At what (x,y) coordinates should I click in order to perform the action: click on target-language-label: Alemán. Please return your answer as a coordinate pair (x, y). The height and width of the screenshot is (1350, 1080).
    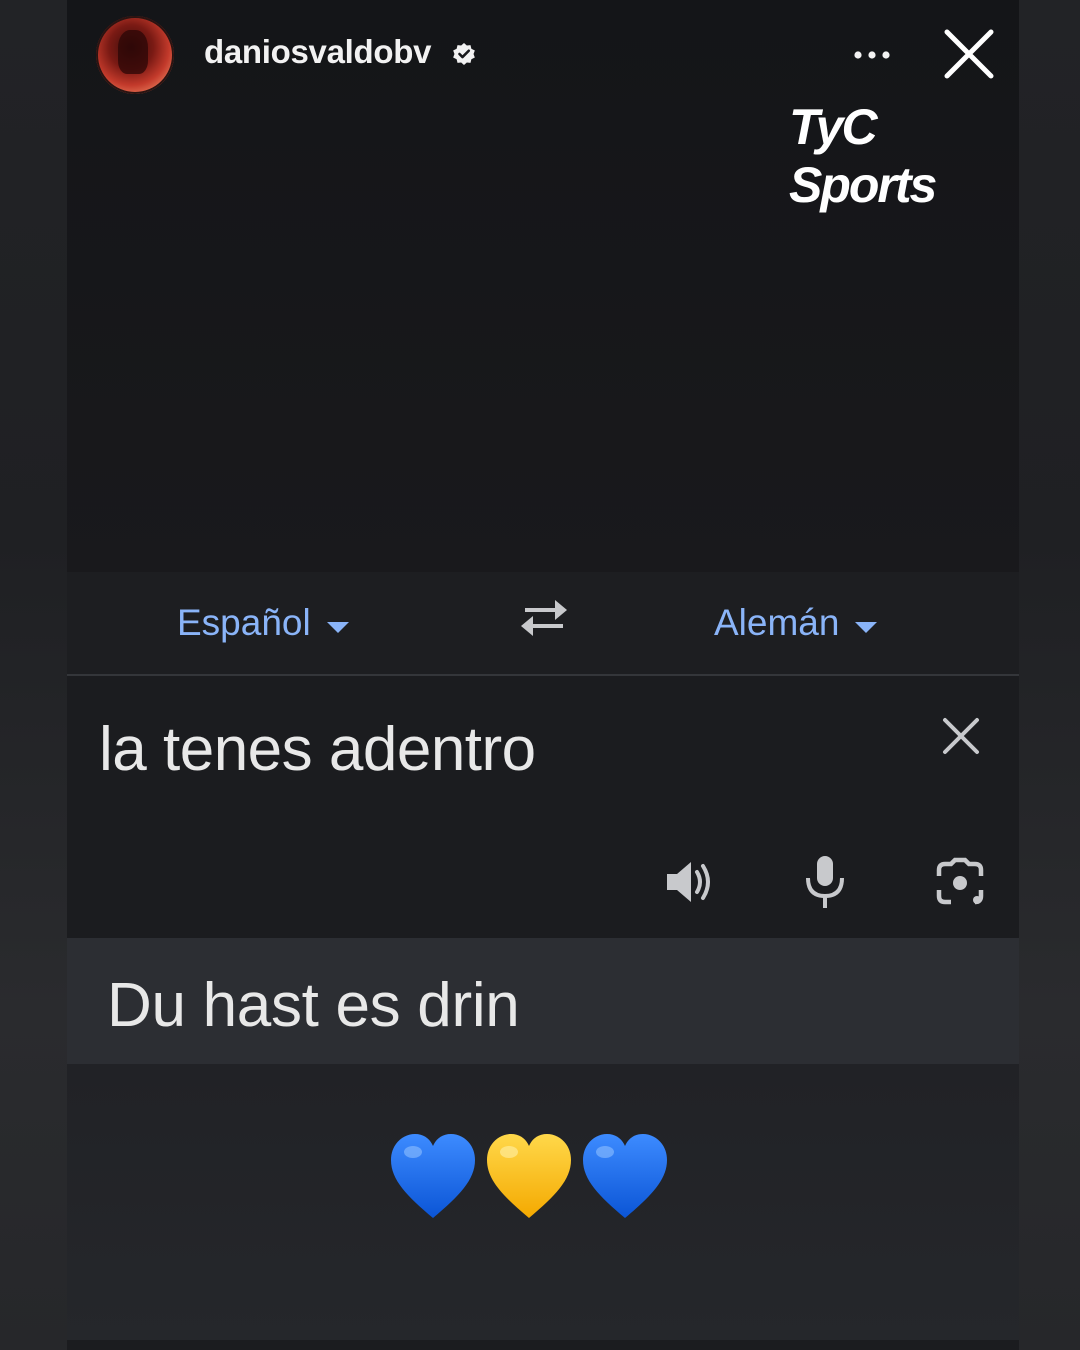
    Looking at the image, I should click on (777, 622).